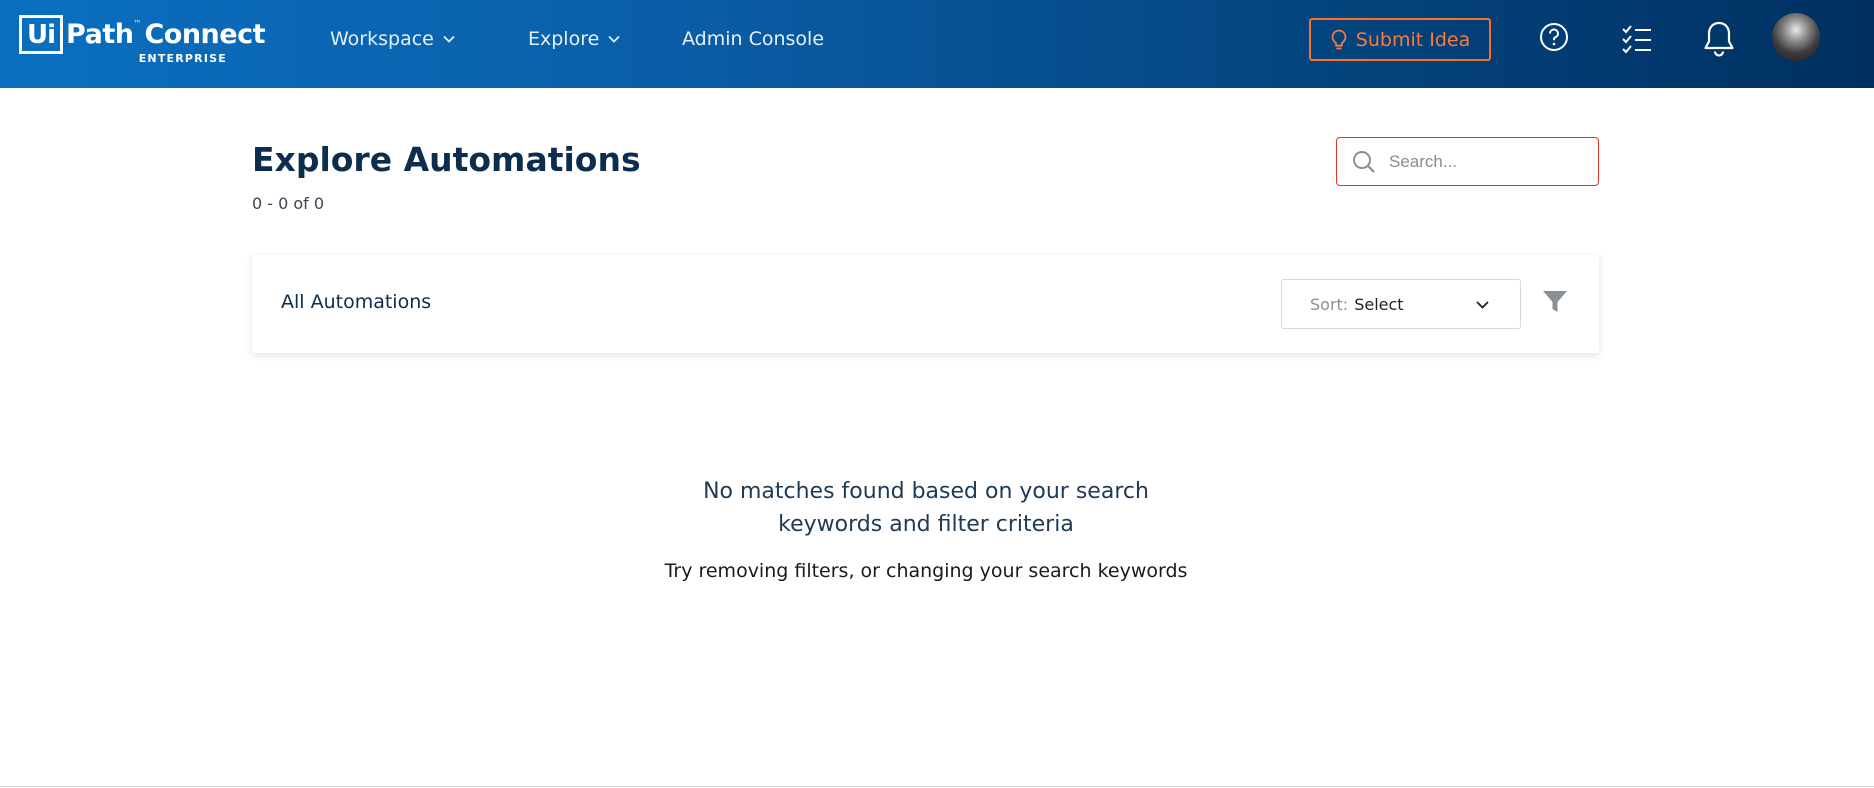  I want to click on lightbulb-icon, so click(1339, 39).